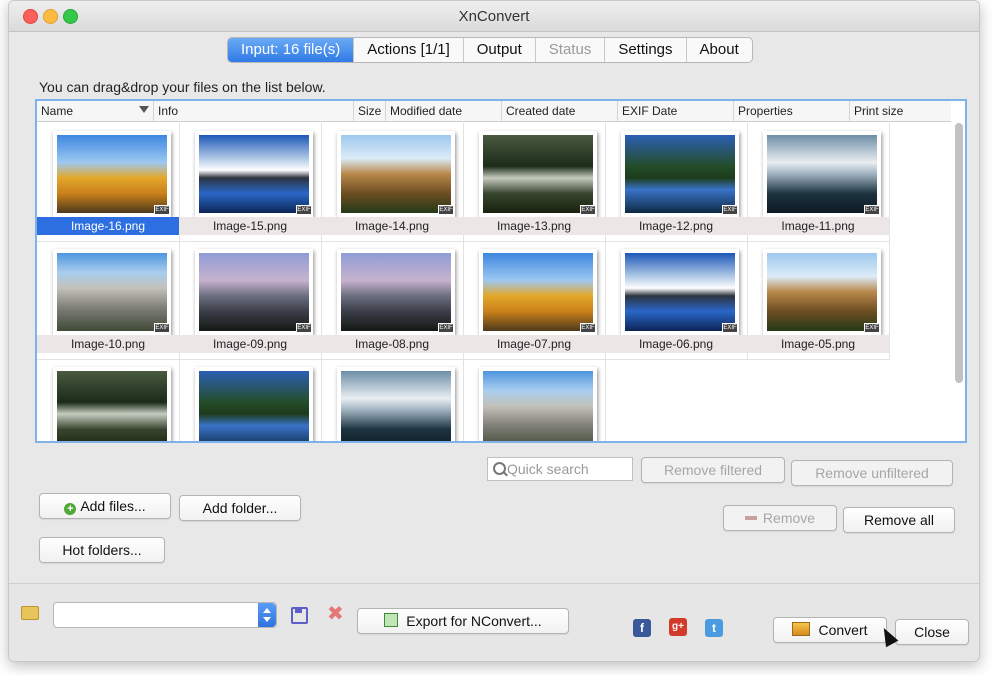 This screenshot has width=1000, height=675. Describe the element at coordinates (165, 615) in the screenshot. I see `preset-select` at that location.